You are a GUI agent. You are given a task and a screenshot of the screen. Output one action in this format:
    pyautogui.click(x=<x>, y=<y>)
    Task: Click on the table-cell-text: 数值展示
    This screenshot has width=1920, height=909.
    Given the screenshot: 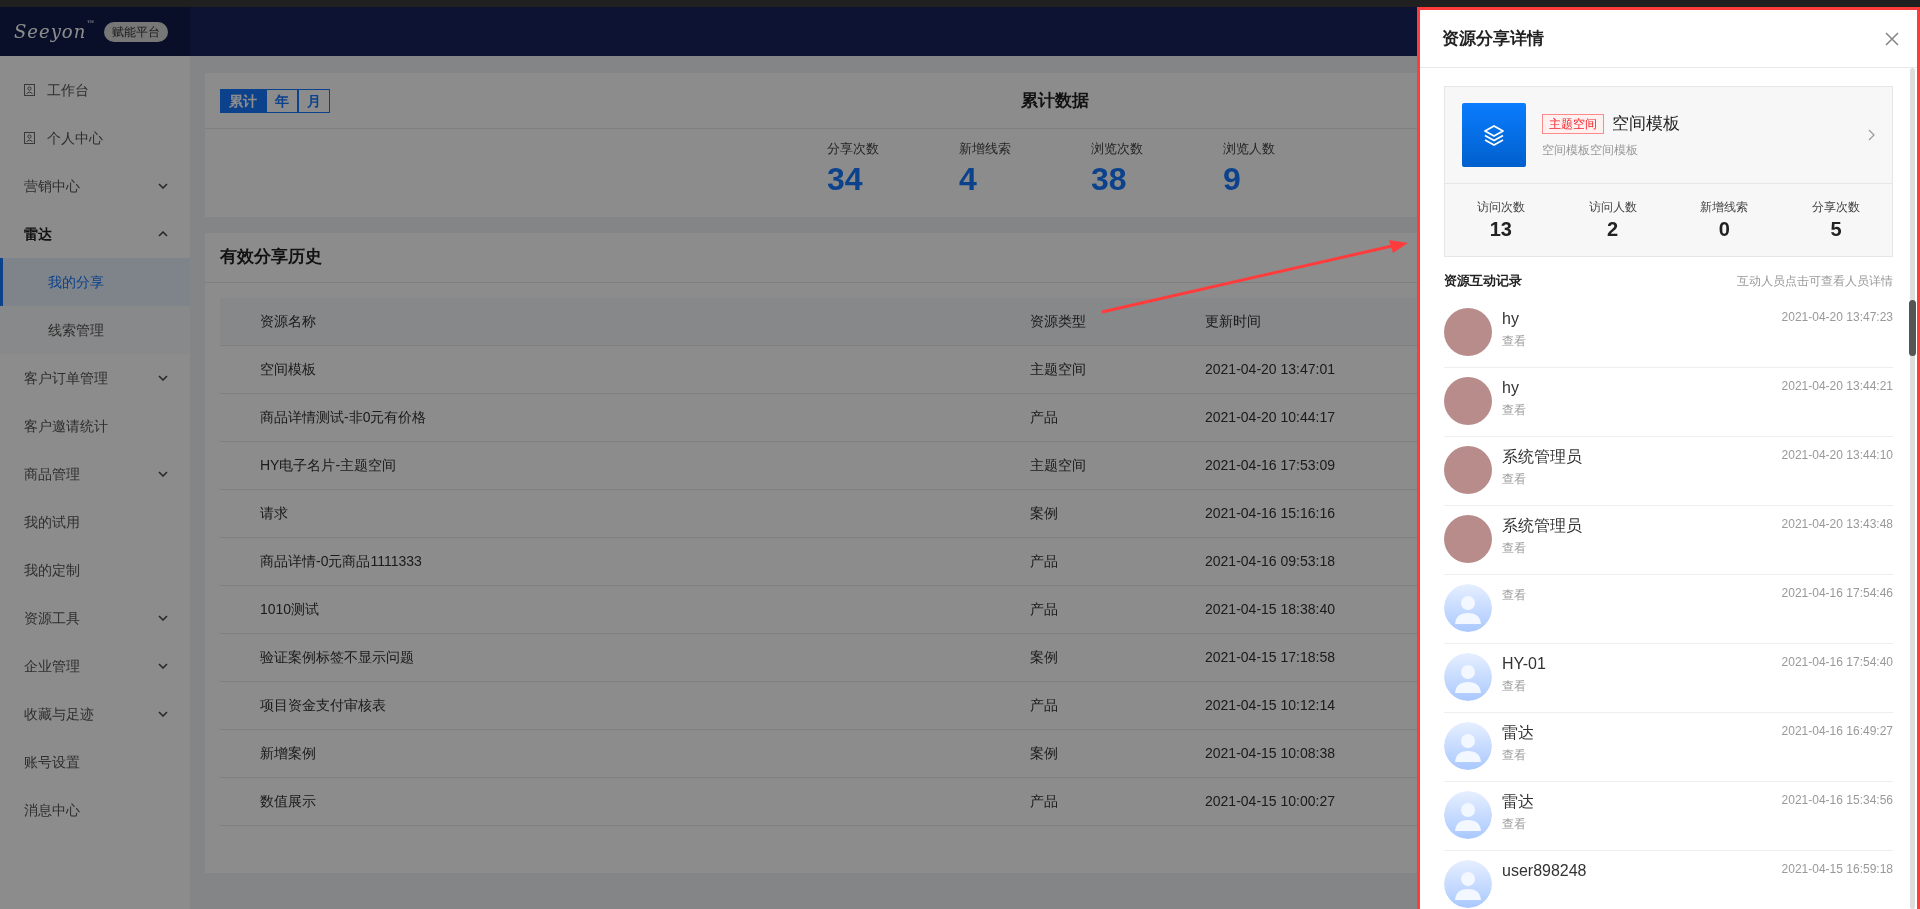 What is the action you would take?
    pyautogui.click(x=288, y=801)
    